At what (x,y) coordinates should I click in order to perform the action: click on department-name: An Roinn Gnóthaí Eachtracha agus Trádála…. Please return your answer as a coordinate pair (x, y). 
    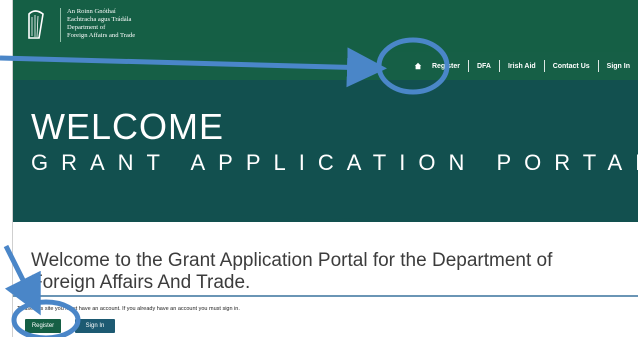
    Looking at the image, I should click on (101, 24).